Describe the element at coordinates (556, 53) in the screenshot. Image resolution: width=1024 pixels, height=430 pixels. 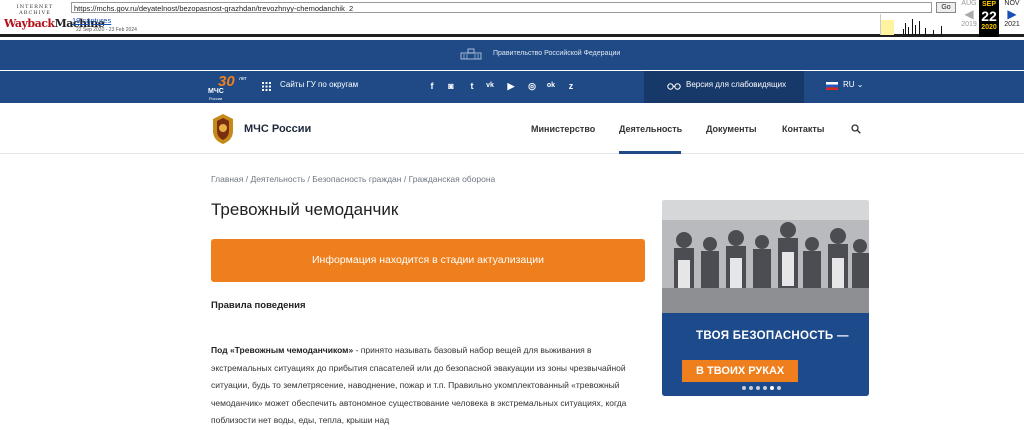
I see `government-link: Правительство Российской Федерации` at that location.